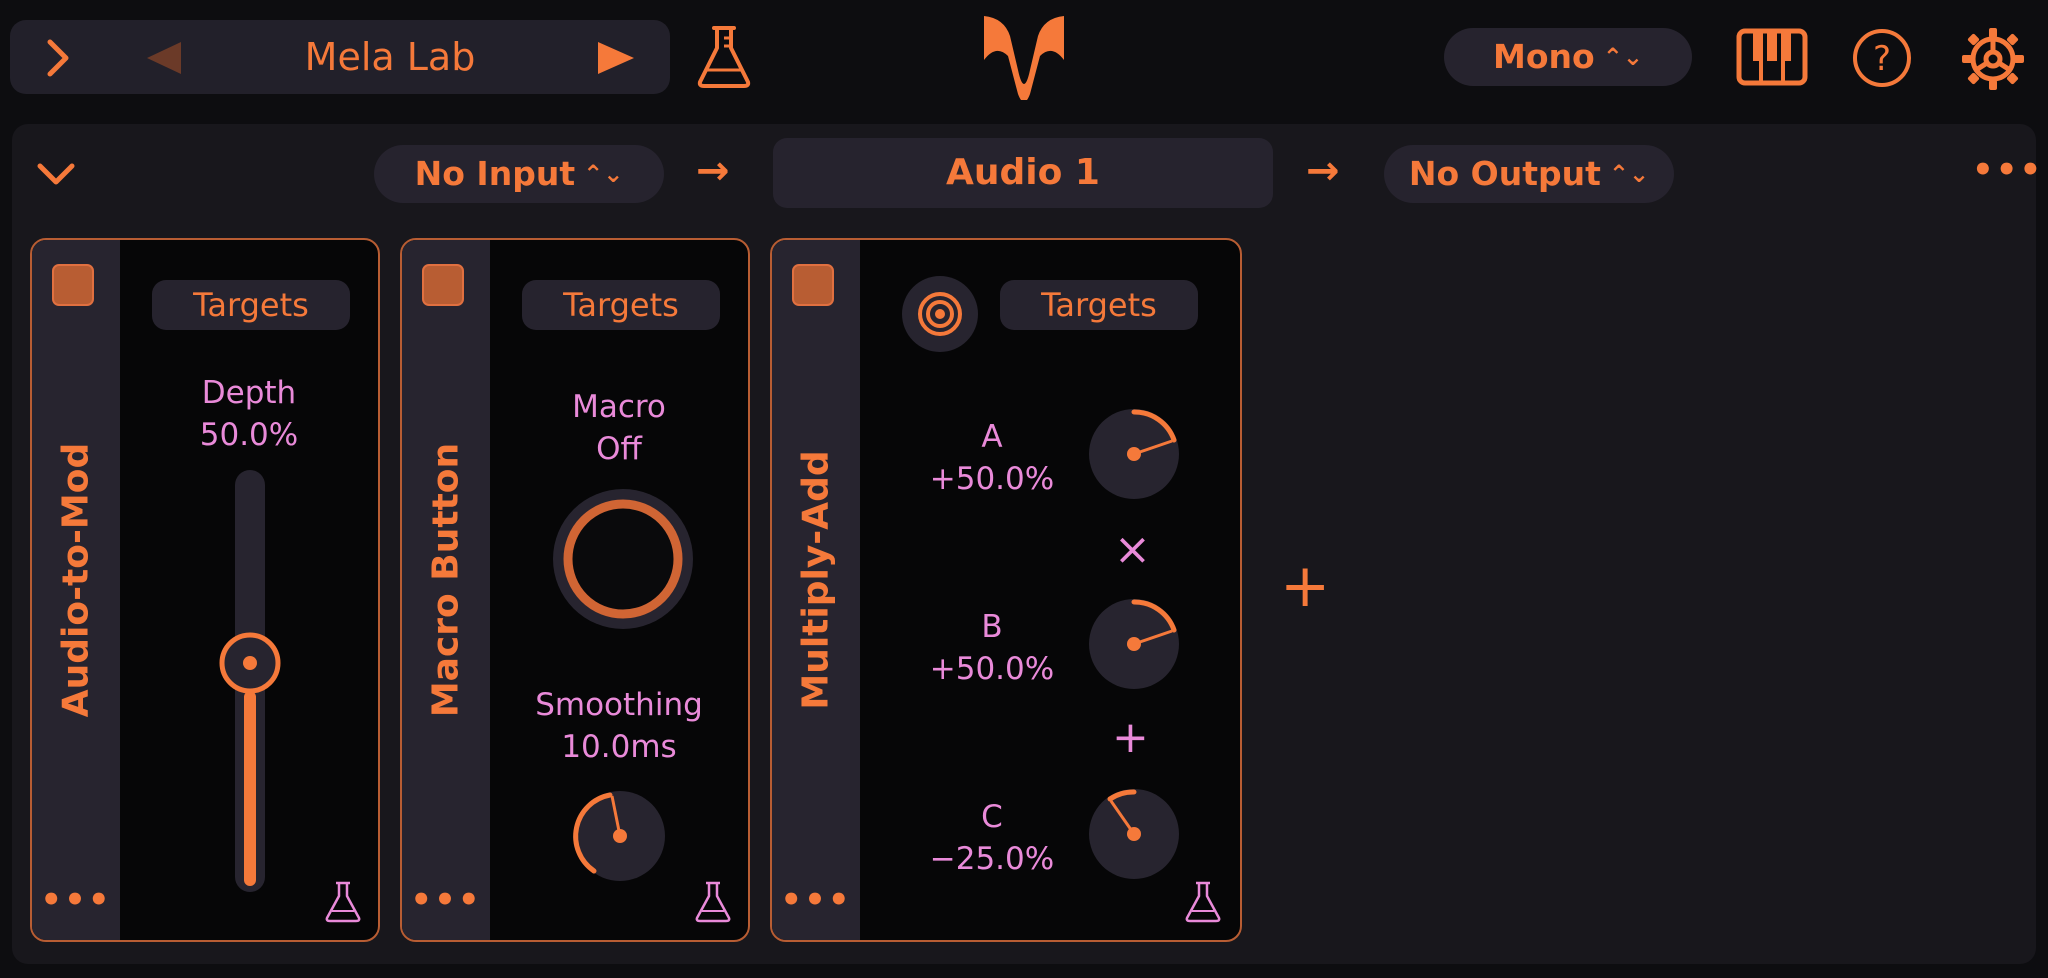  Describe the element at coordinates (390, 57) in the screenshot. I see `preset-name: Mela Lab` at that location.